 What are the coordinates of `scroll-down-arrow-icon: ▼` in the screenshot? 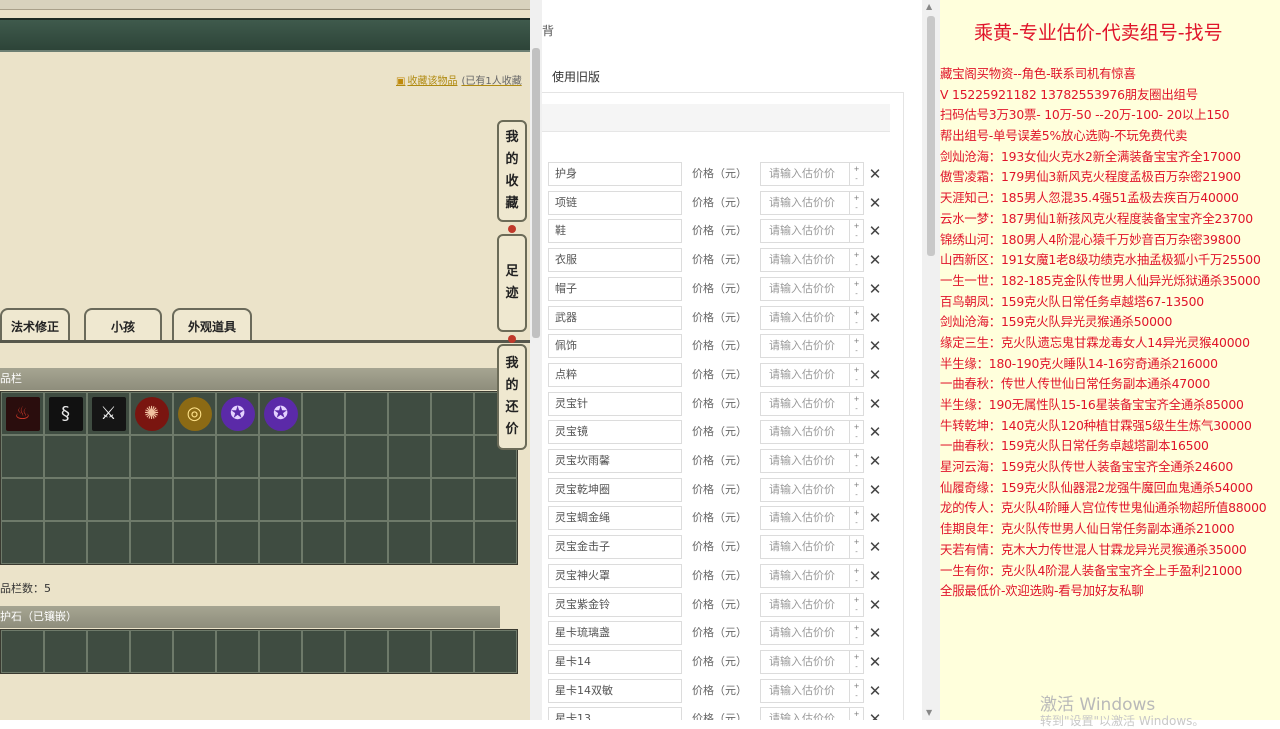 It's located at (929, 712).